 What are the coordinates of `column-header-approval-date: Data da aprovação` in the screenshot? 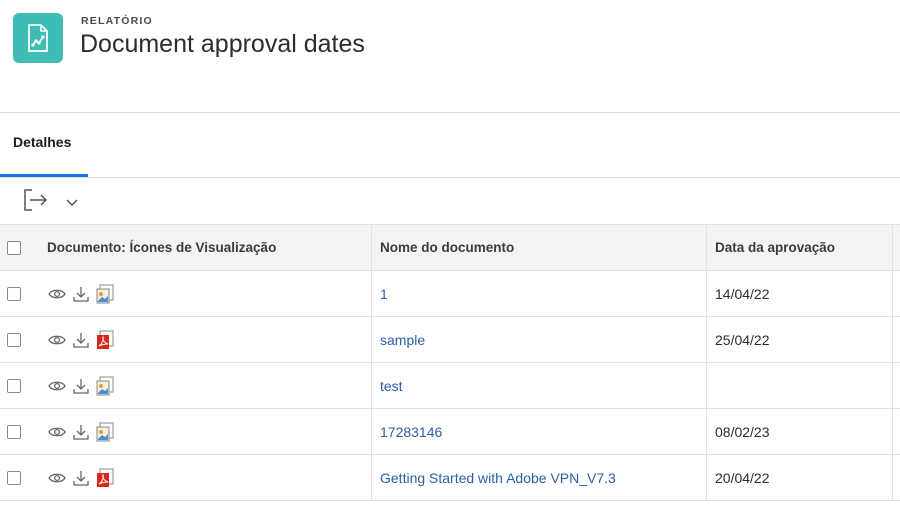 It's located at (799, 247).